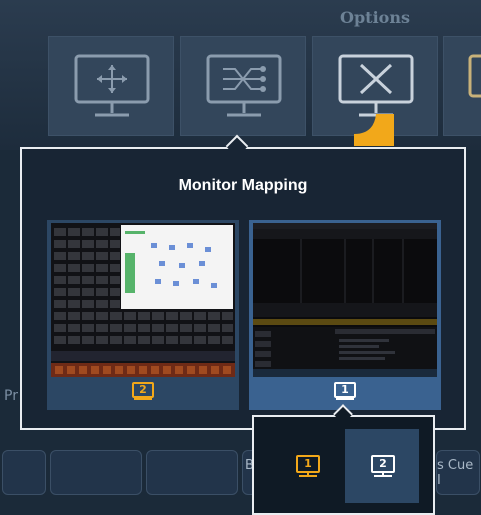  I want to click on monitor-arrange-tile, so click(111, 86).